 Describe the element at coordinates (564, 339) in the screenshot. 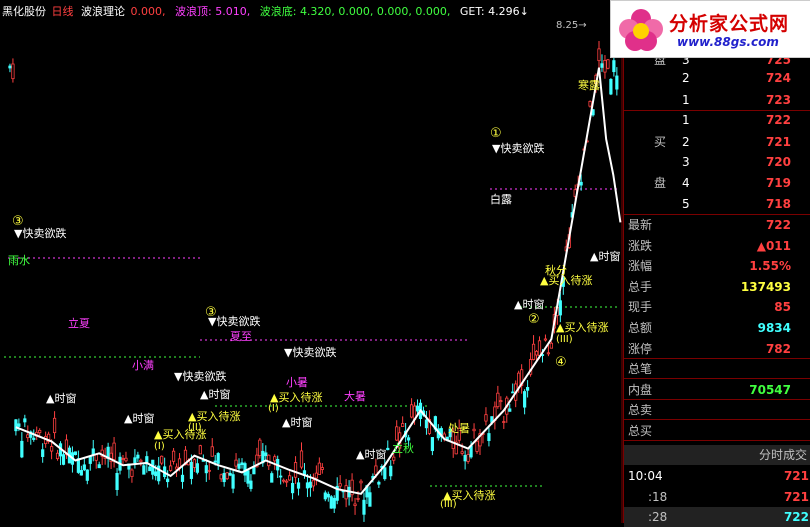

I see `wave-sub-label: (III)` at that location.